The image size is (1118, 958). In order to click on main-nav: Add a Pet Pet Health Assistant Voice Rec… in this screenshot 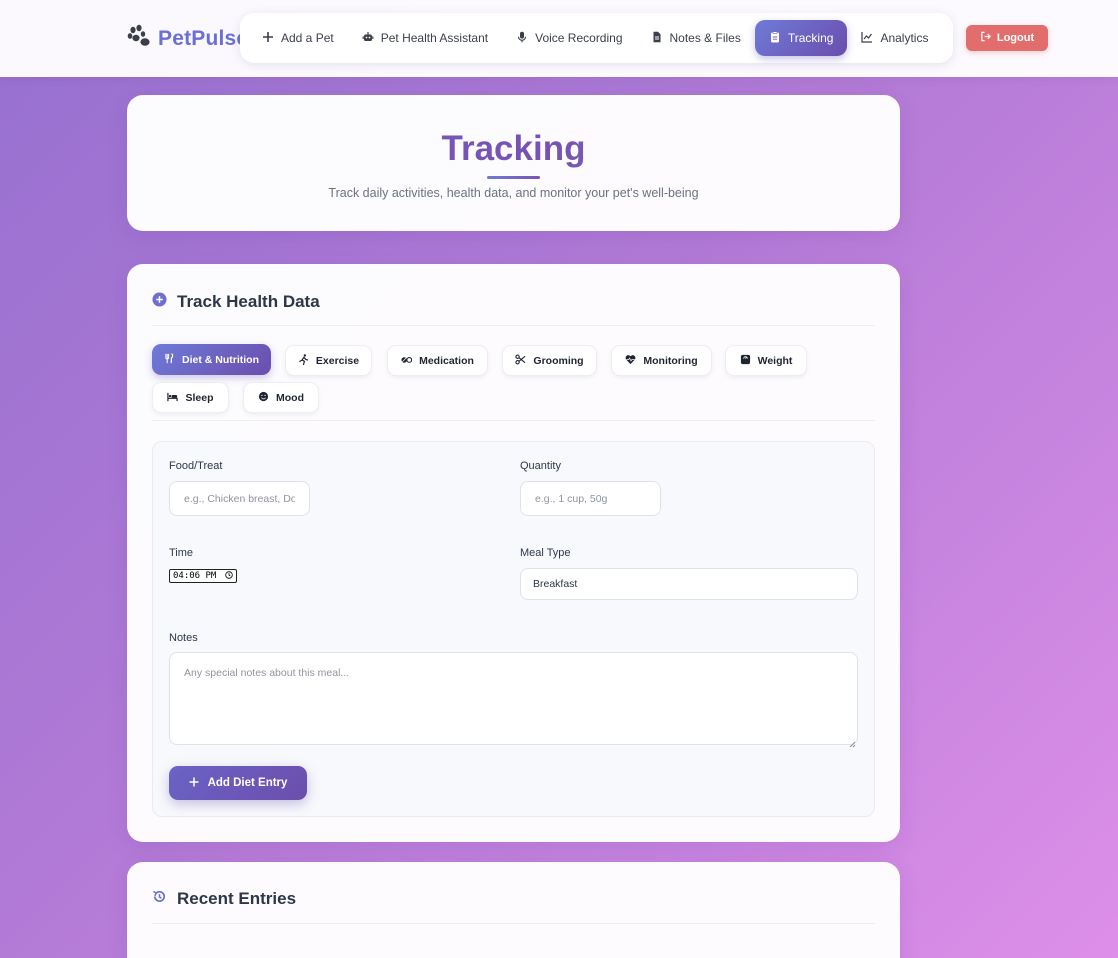, I will do `click(596, 38)`.